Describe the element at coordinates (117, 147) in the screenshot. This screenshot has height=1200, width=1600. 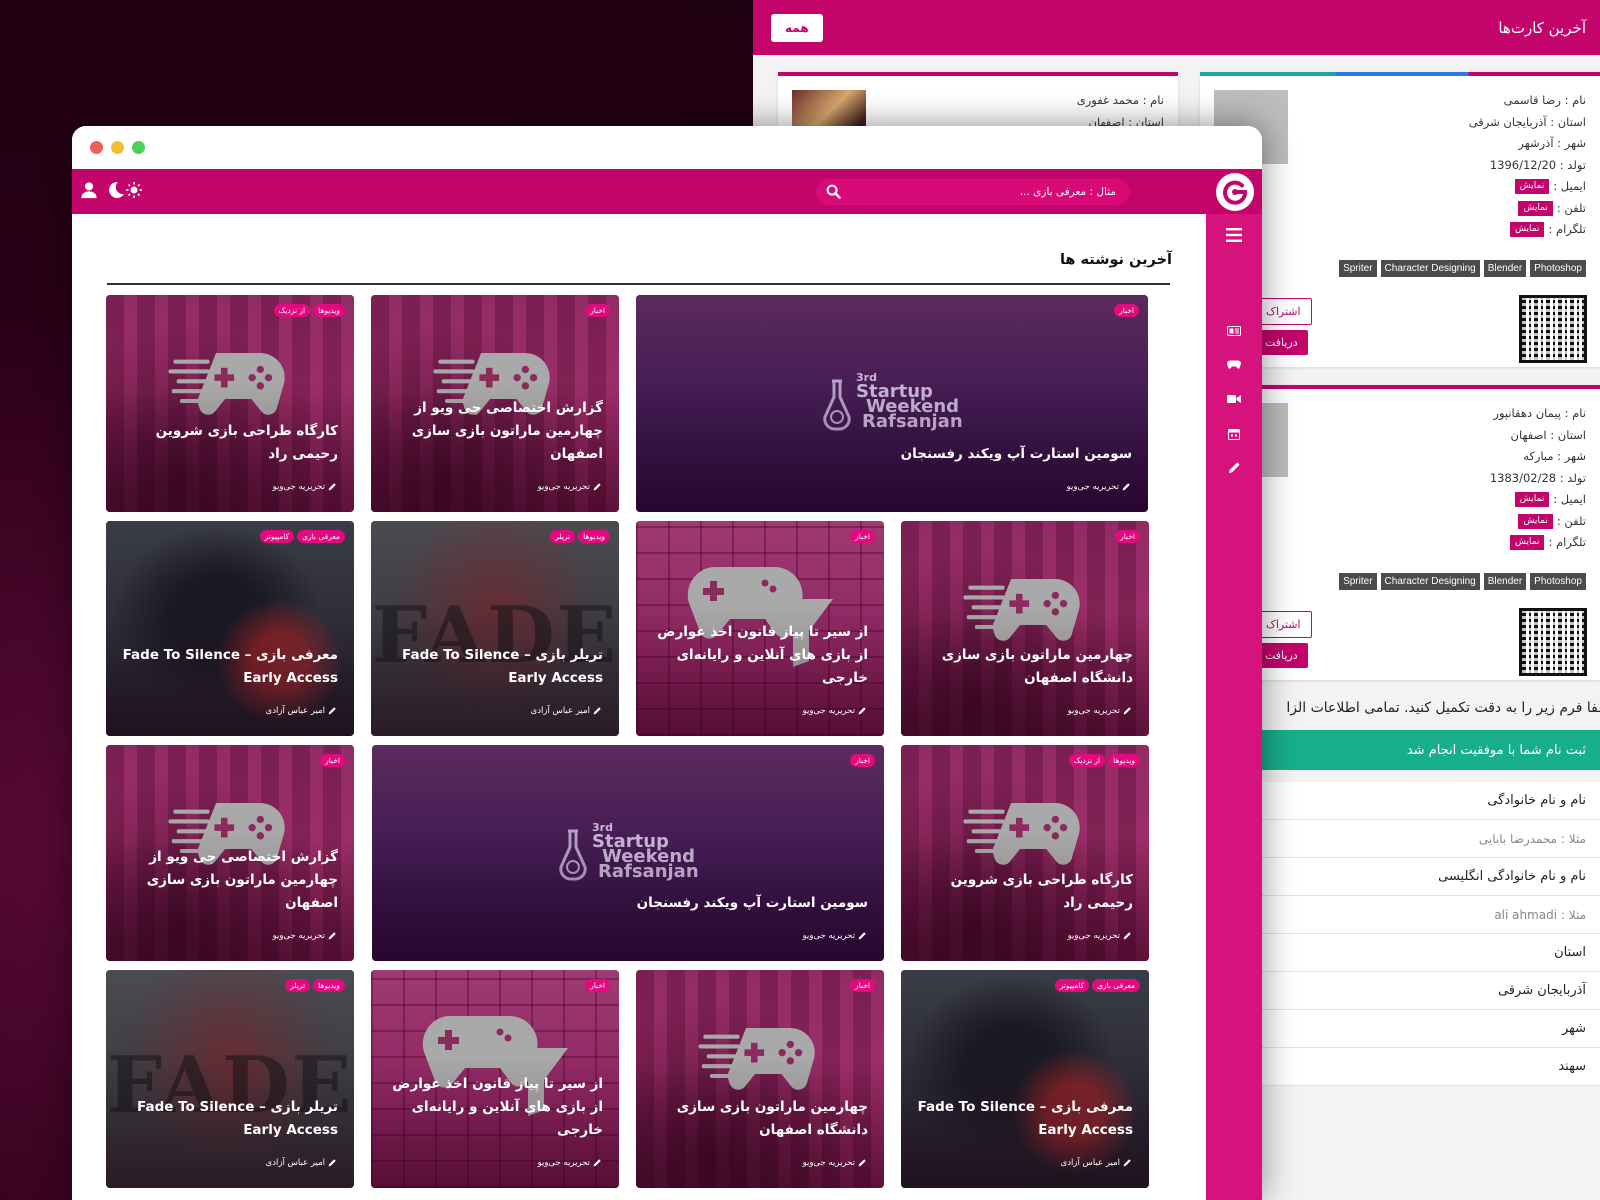
I see `minimize-window-button` at that location.